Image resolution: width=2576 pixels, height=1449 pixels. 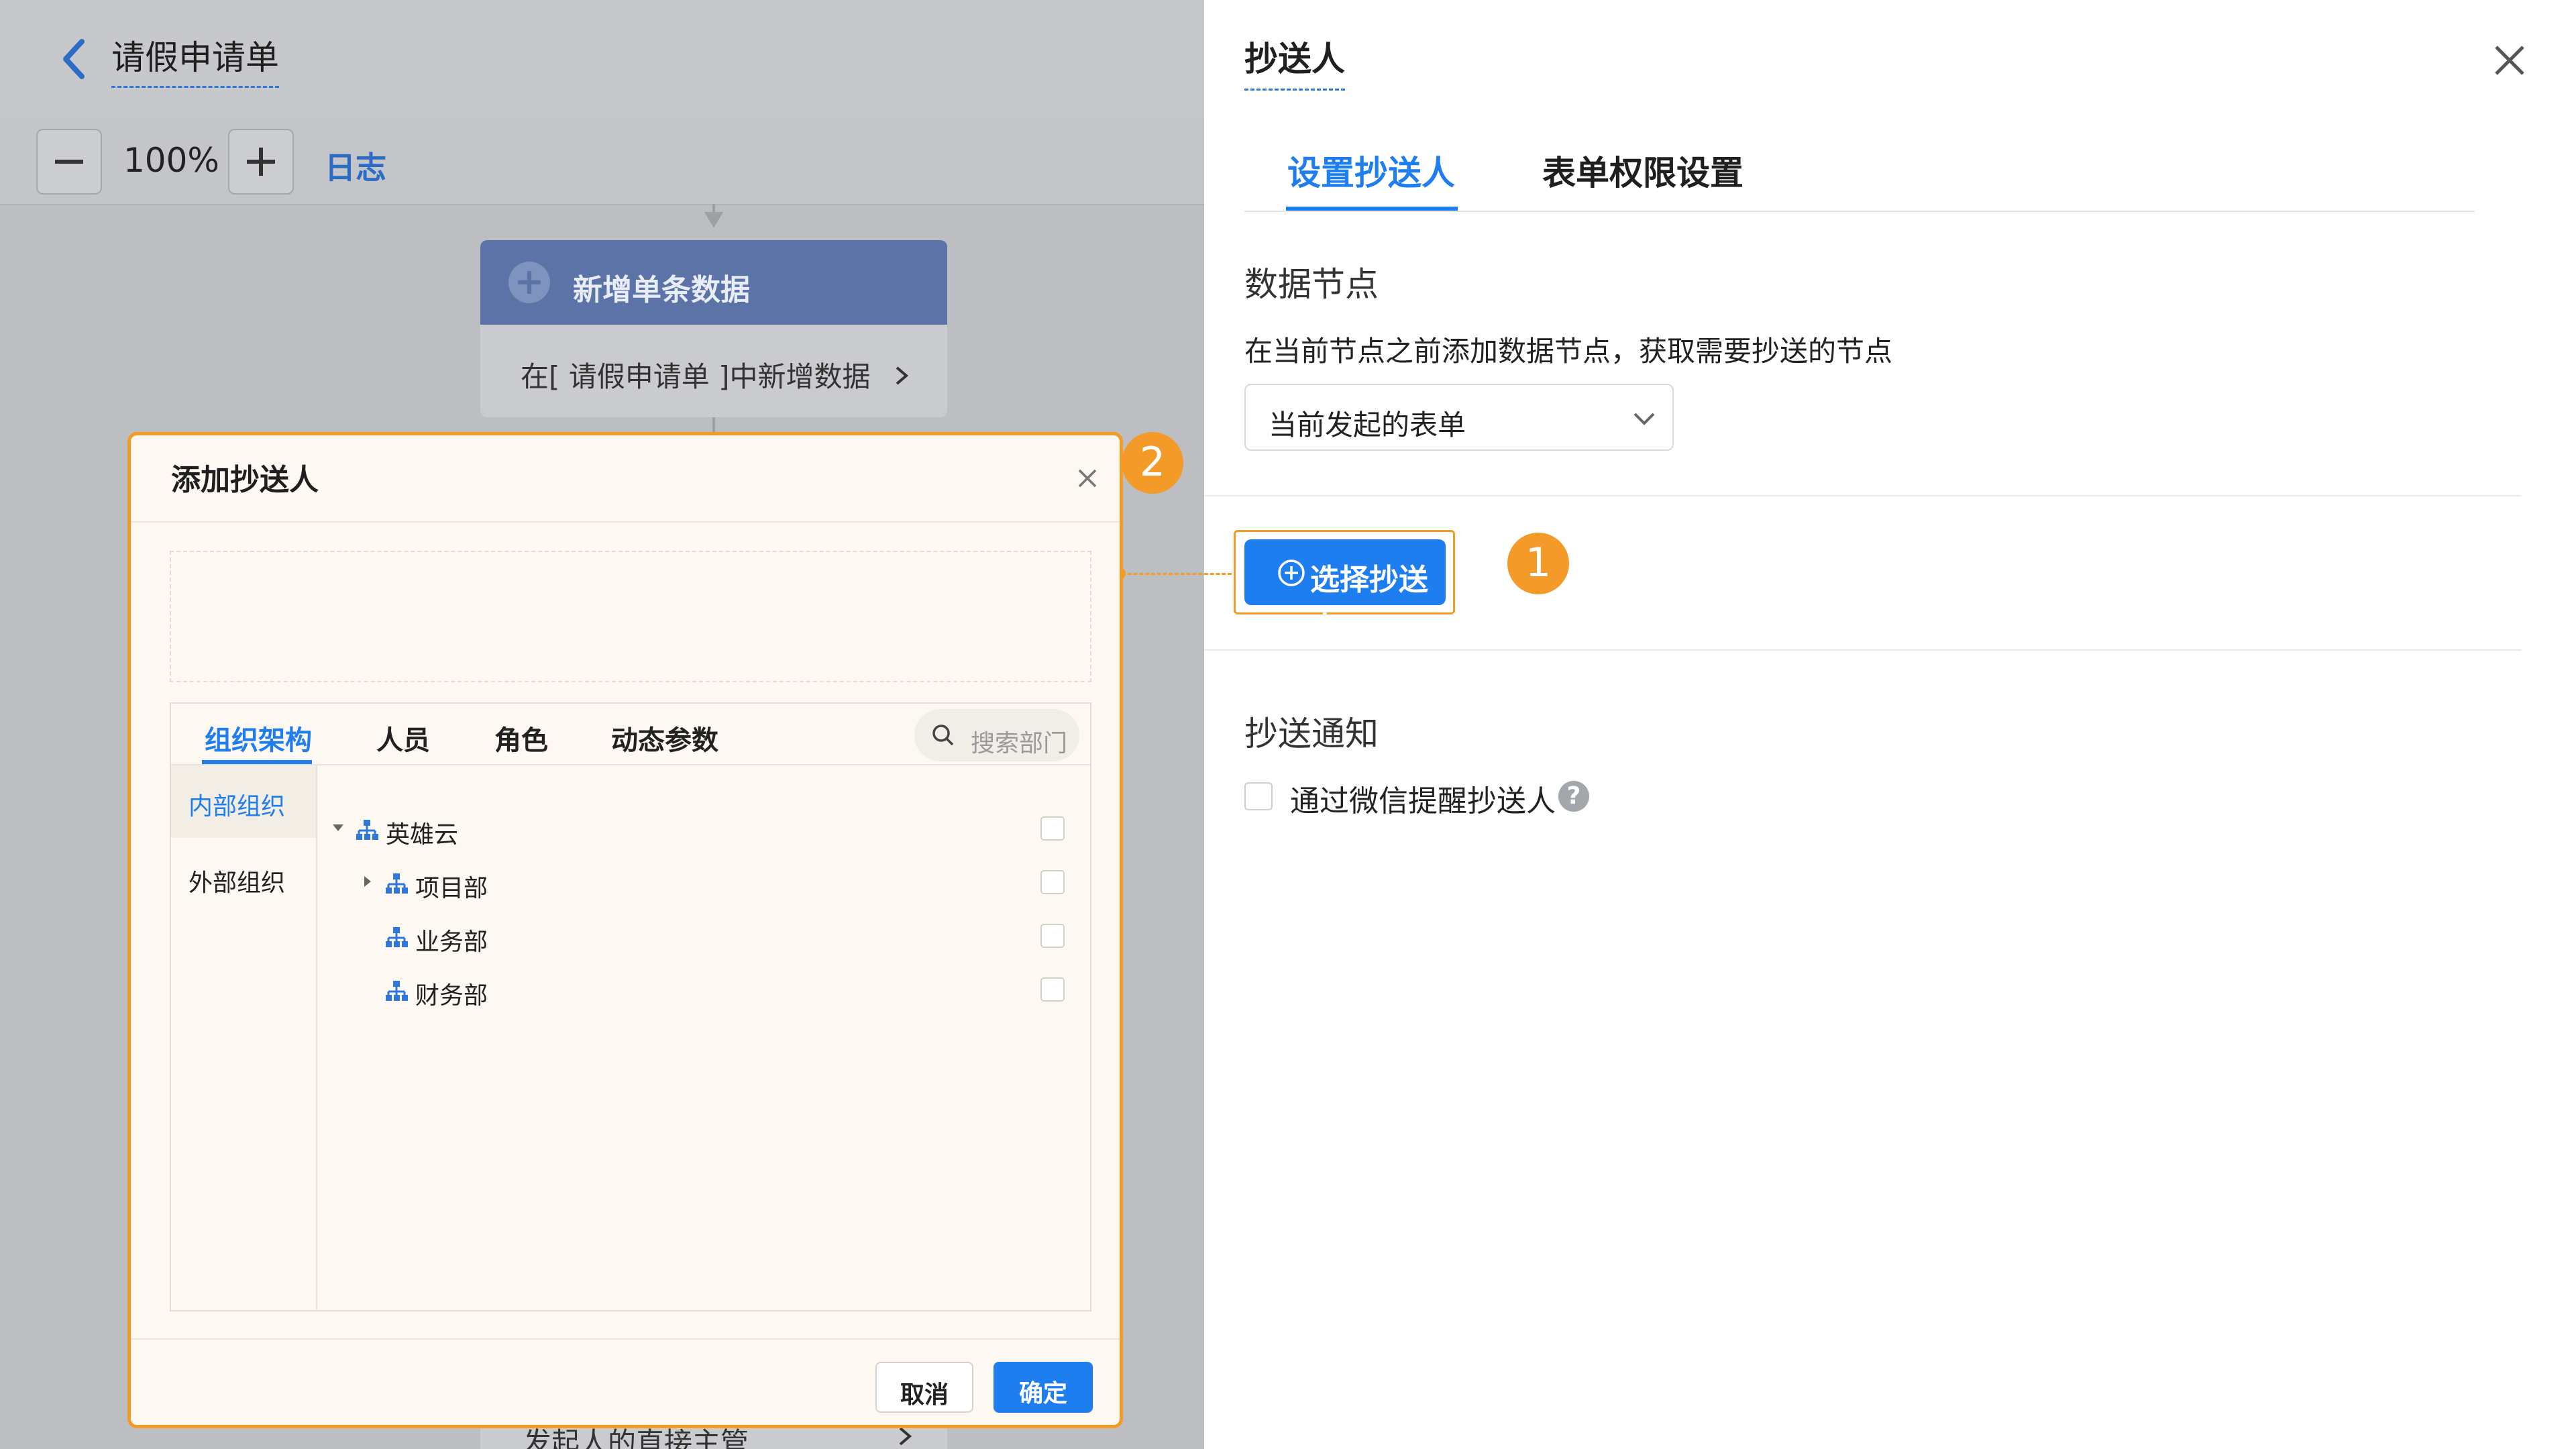 I want to click on data-node-description: 在当前节点之前添加数据节点，获取需要抄送的节点, so click(x=1568, y=351).